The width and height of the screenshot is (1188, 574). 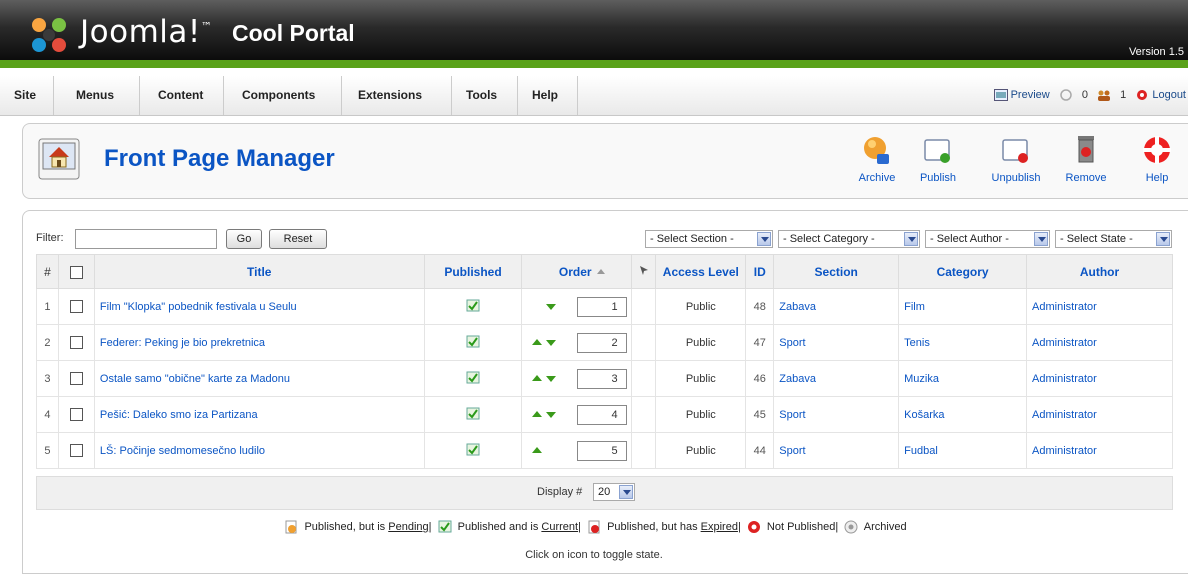 What do you see at coordinates (577, 271) in the screenshot?
I see `col-order: Order` at bounding box center [577, 271].